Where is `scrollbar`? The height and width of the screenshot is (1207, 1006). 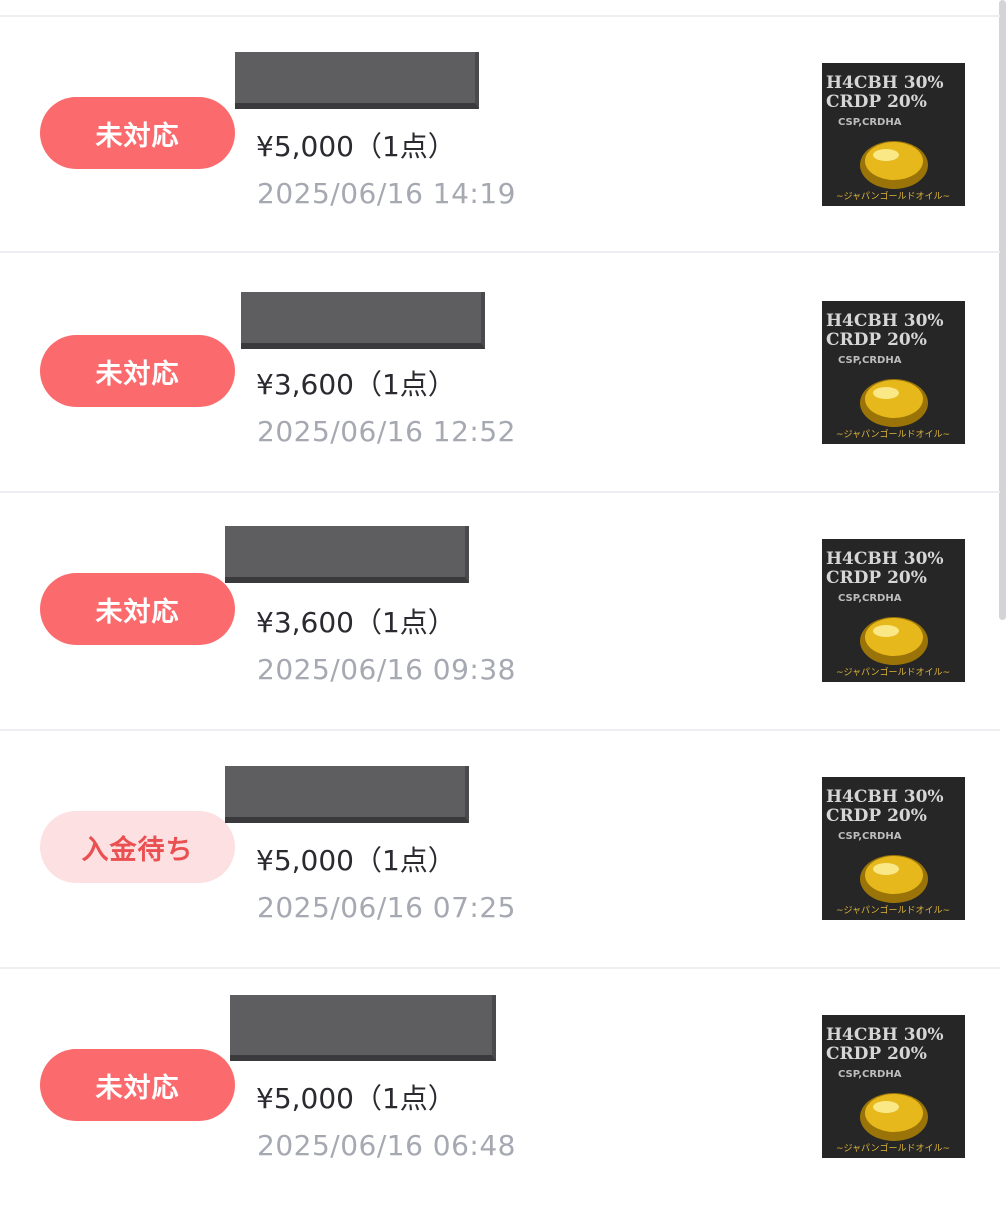 scrollbar is located at coordinates (1002, 310).